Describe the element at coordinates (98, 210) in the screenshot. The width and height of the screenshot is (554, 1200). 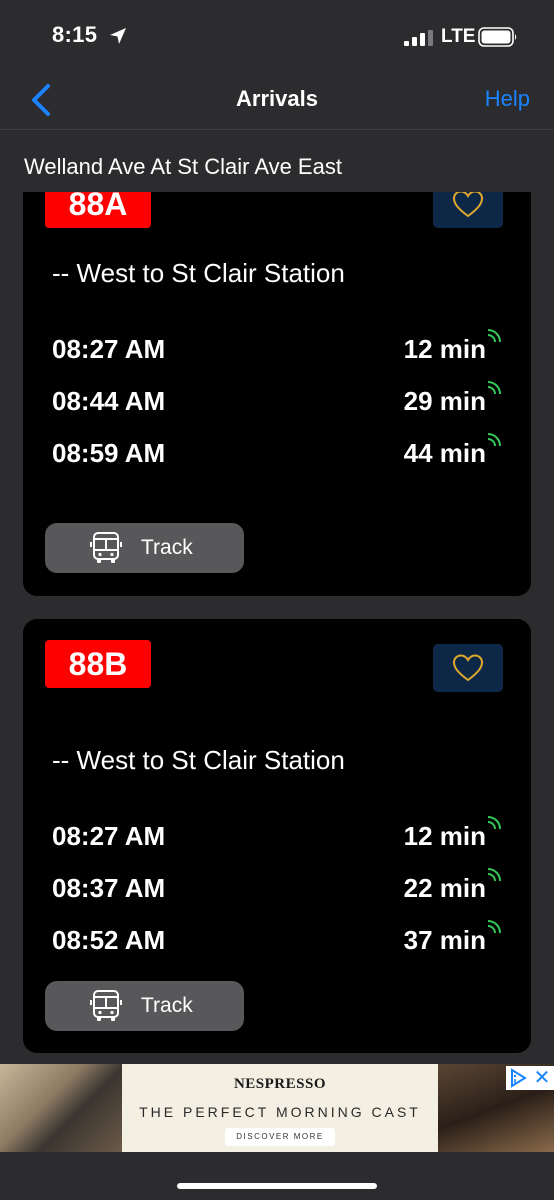
I see `route-badge: 88A` at that location.